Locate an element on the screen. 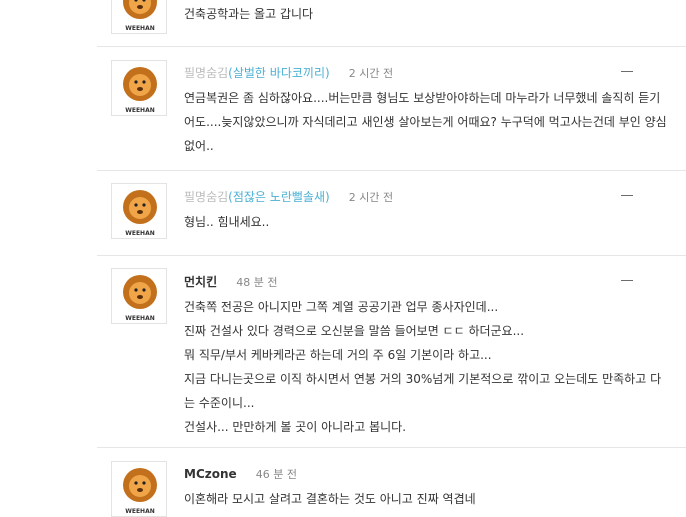  comment-body: 건축공학과는 올고 갑니다 is located at coordinates (435, 14).